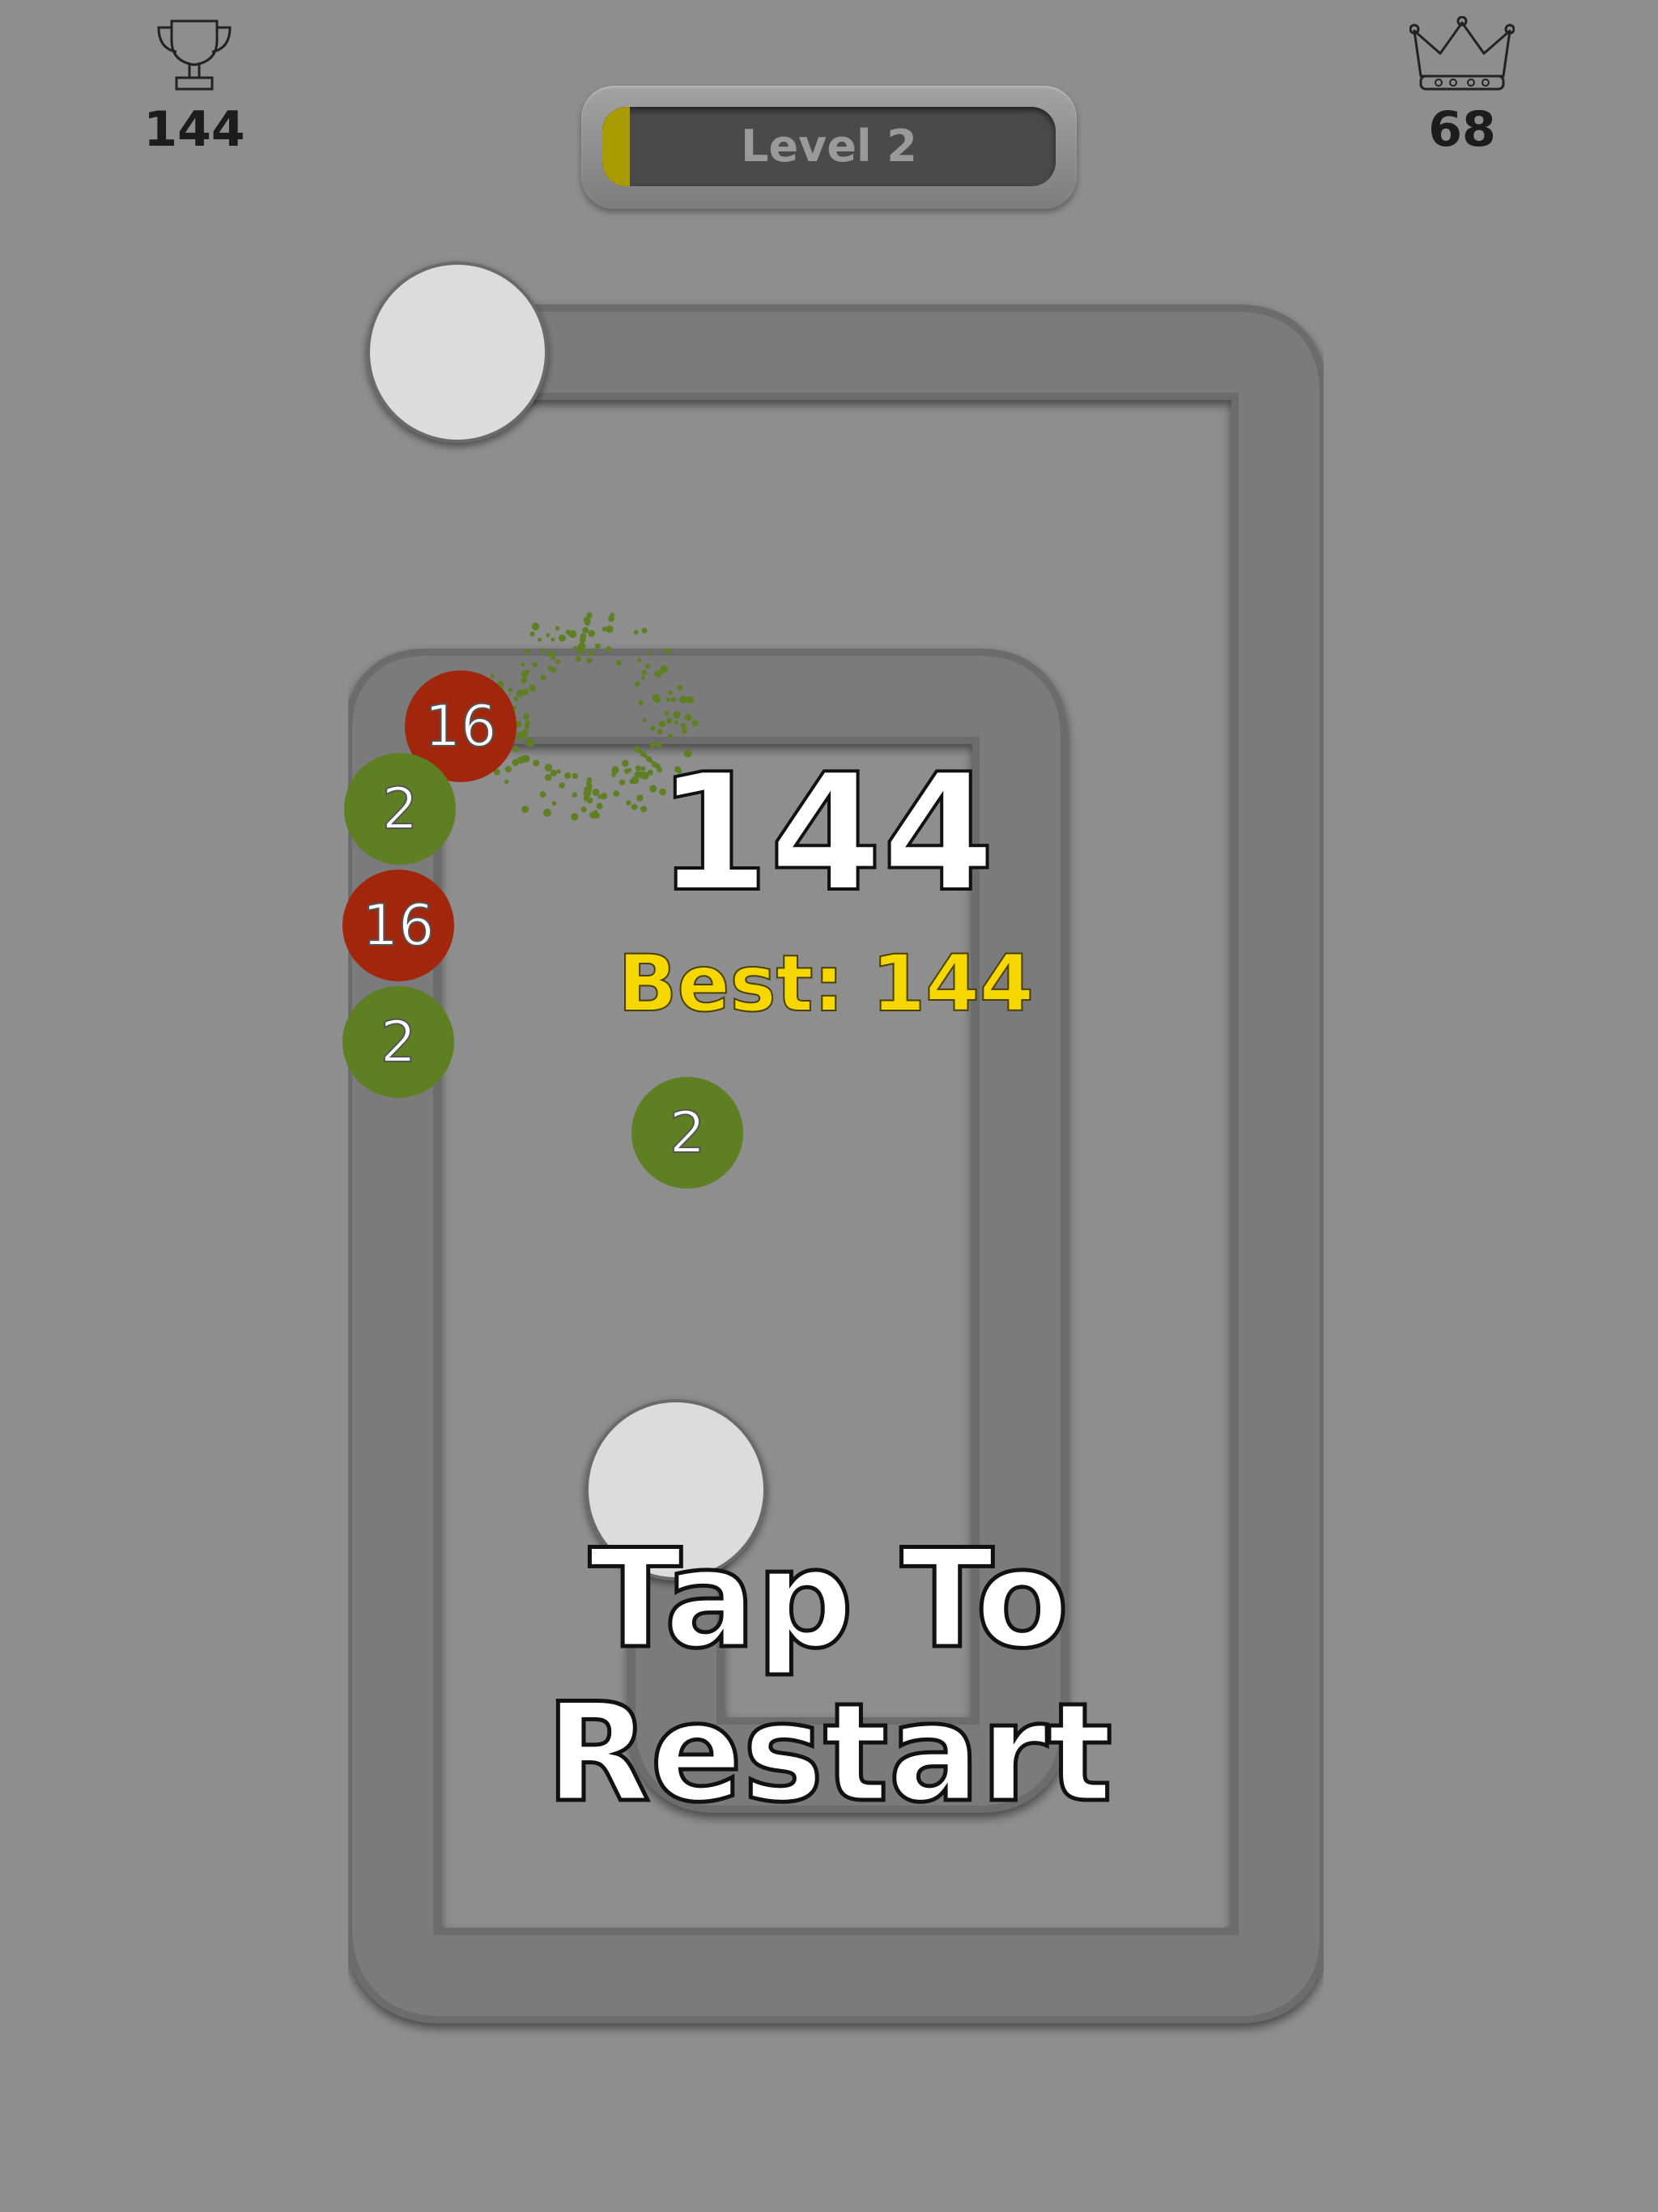 The image size is (1658, 2212). Describe the element at coordinates (400, 809) in the screenshot. I see `ball-2: 2` at that location.